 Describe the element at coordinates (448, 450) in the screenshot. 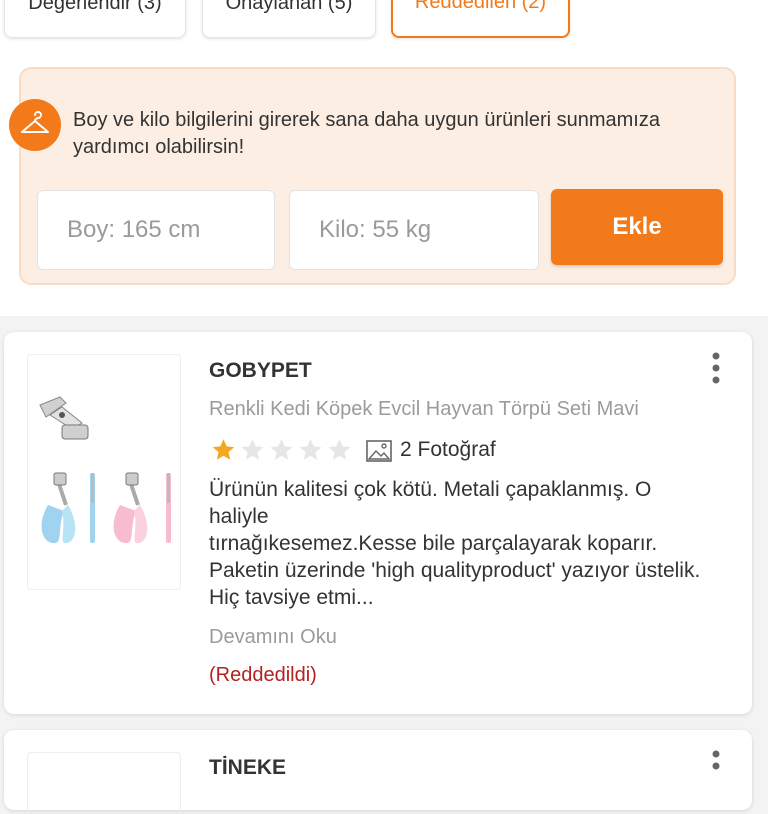

I see `photo-count: 2 Fotoğraf` at that location.